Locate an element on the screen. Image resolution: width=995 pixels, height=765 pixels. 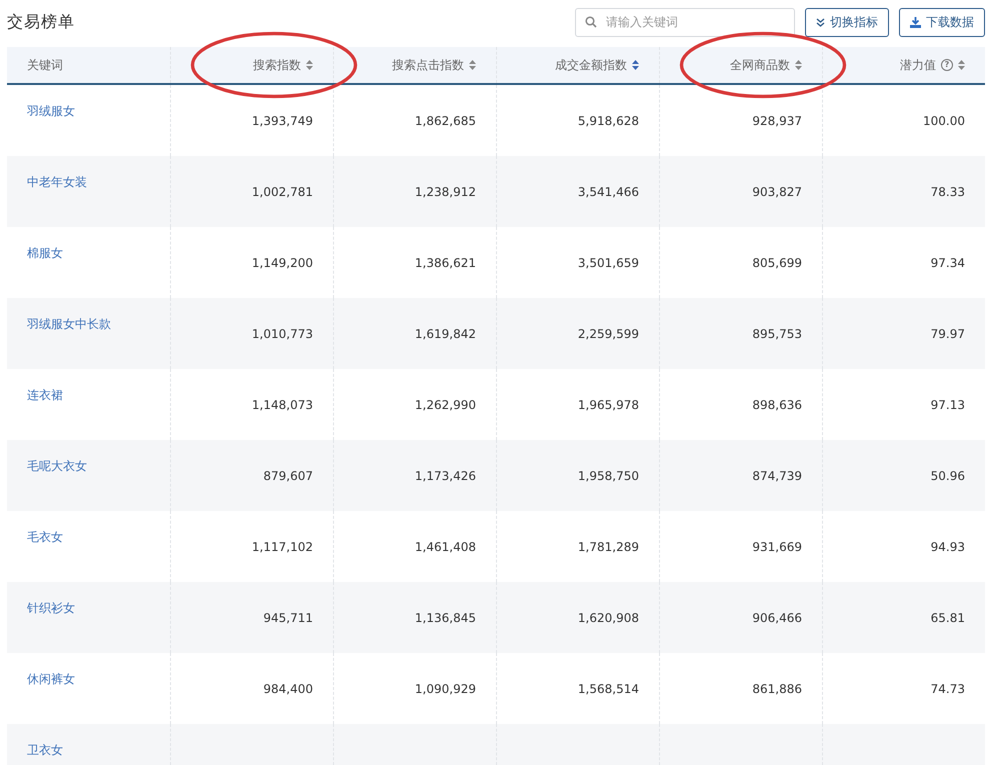
table-cell: 861,886 is located at coordinates (777, 689).